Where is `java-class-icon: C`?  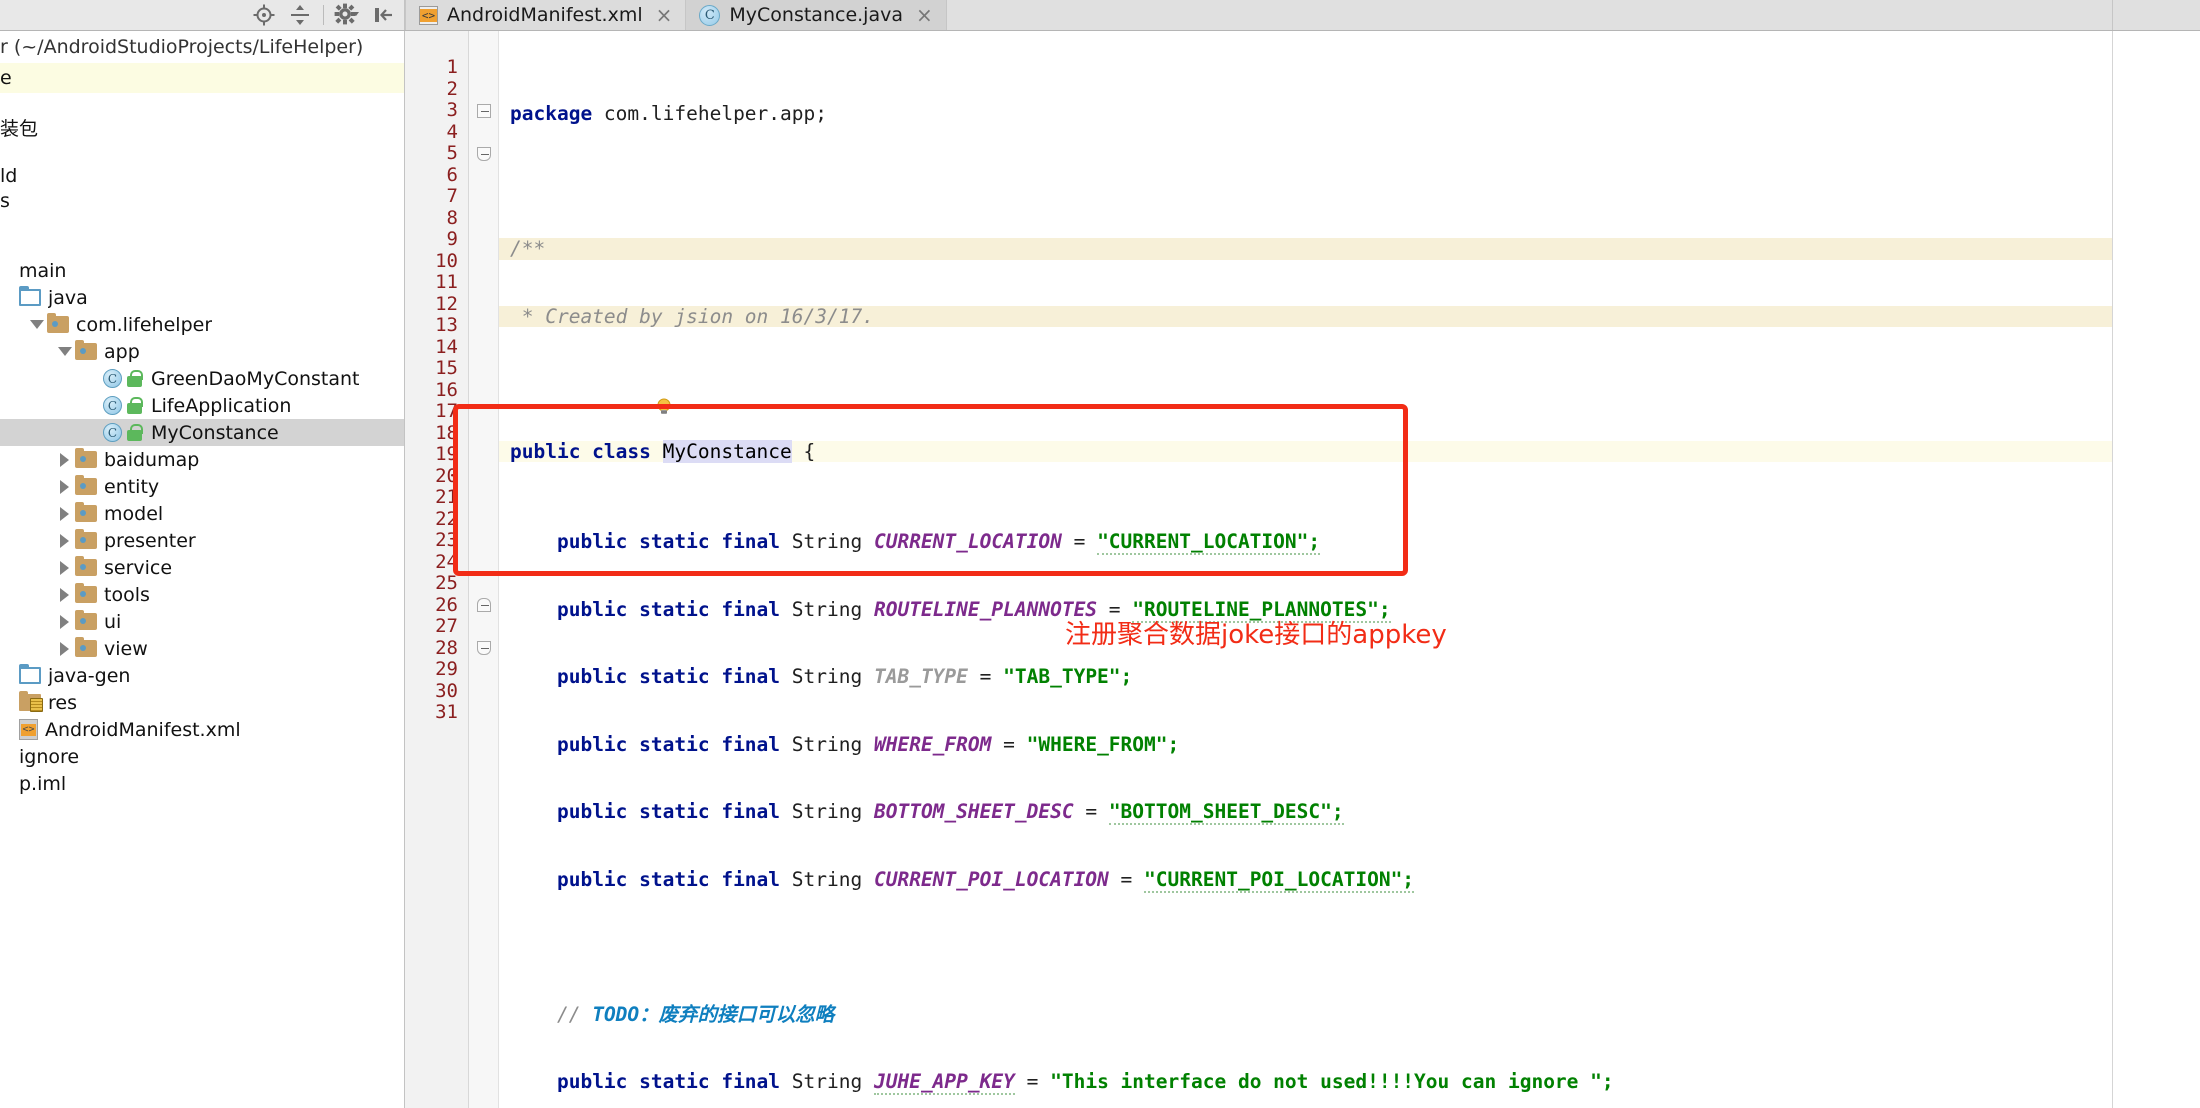 java-class-icon: C is located at coordinates (710, 15).